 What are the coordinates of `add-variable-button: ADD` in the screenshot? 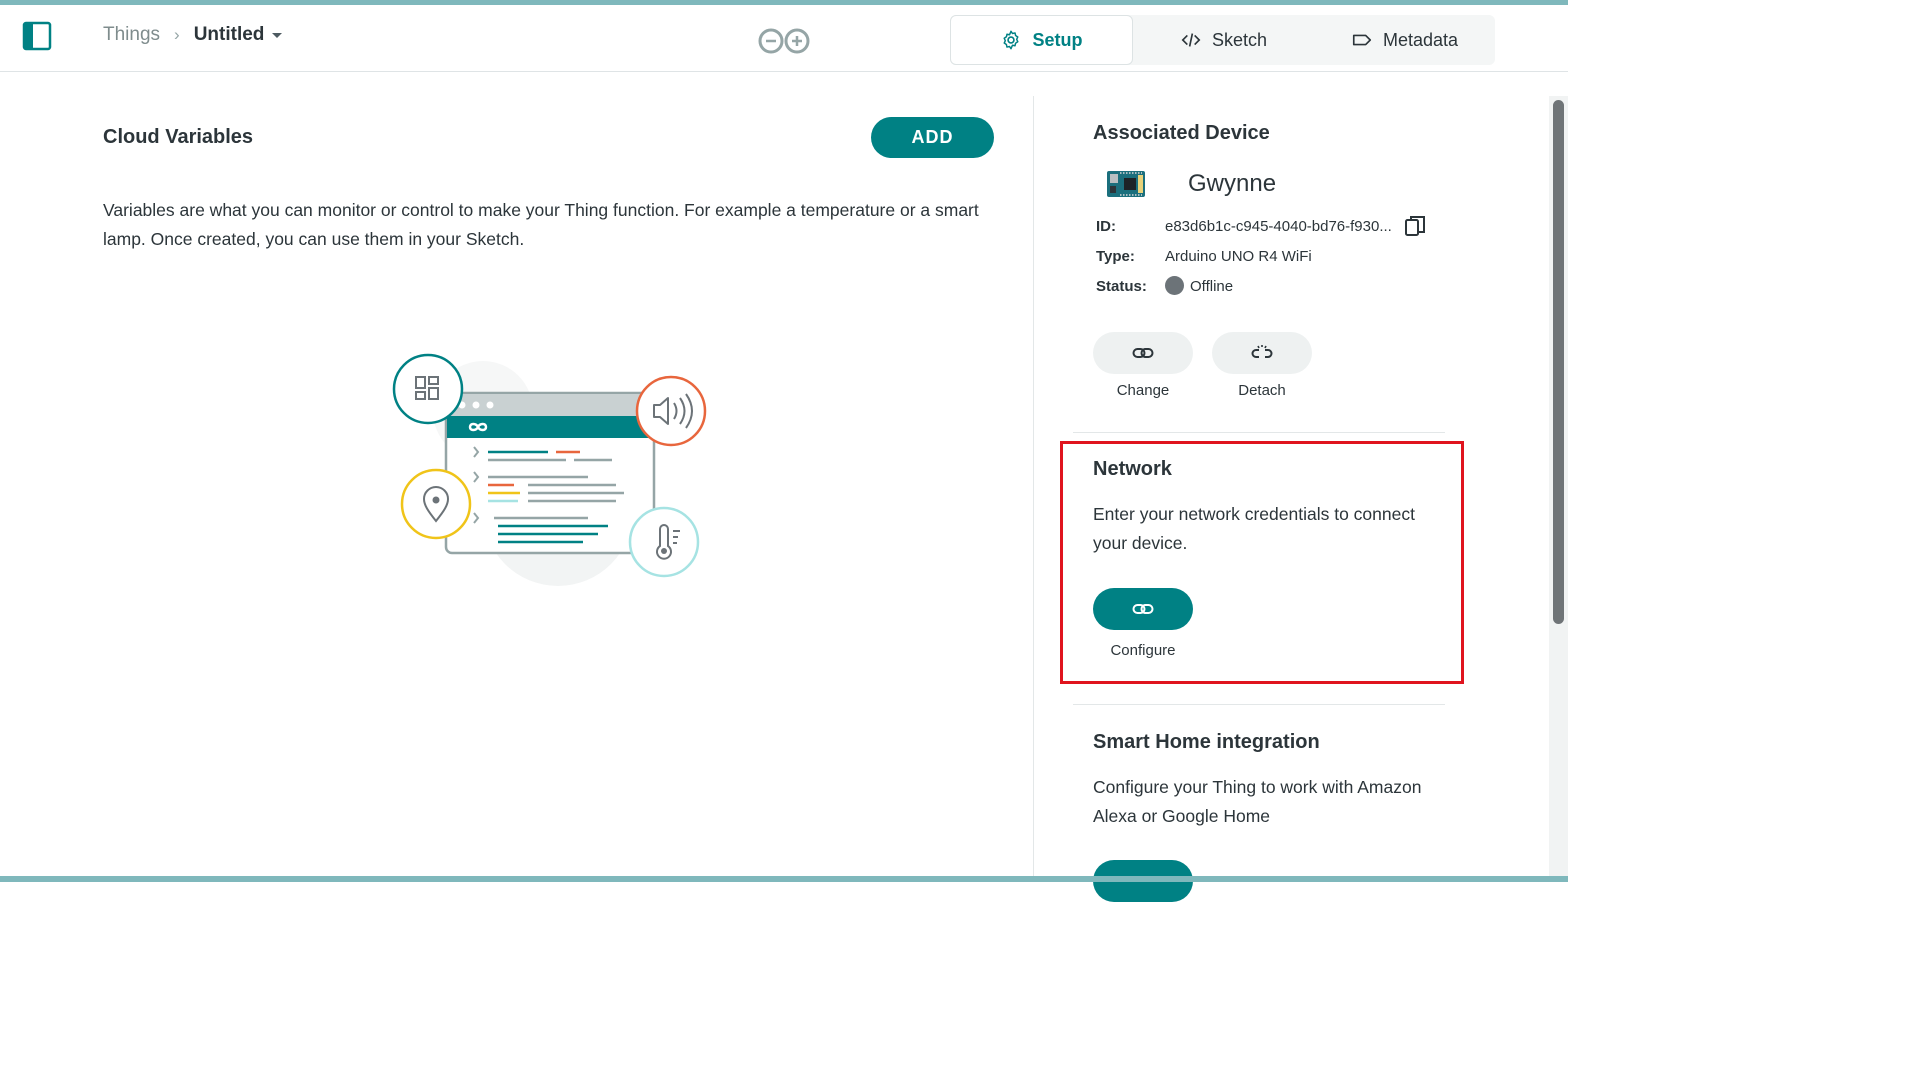 It's located at (932, 137).